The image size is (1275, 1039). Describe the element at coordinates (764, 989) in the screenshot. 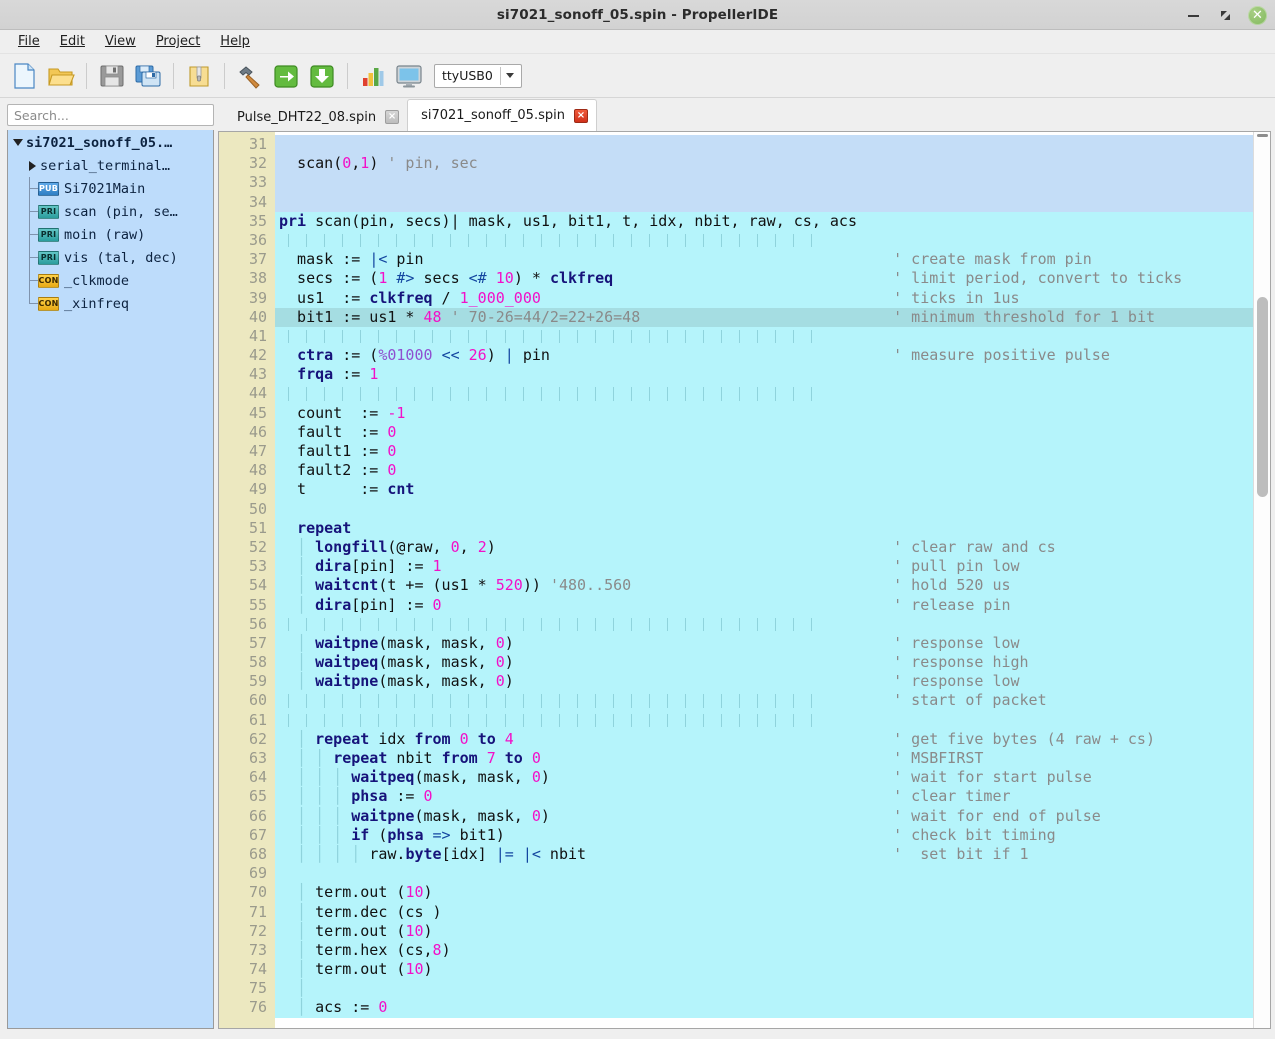

I see `code-line: │` at that location.